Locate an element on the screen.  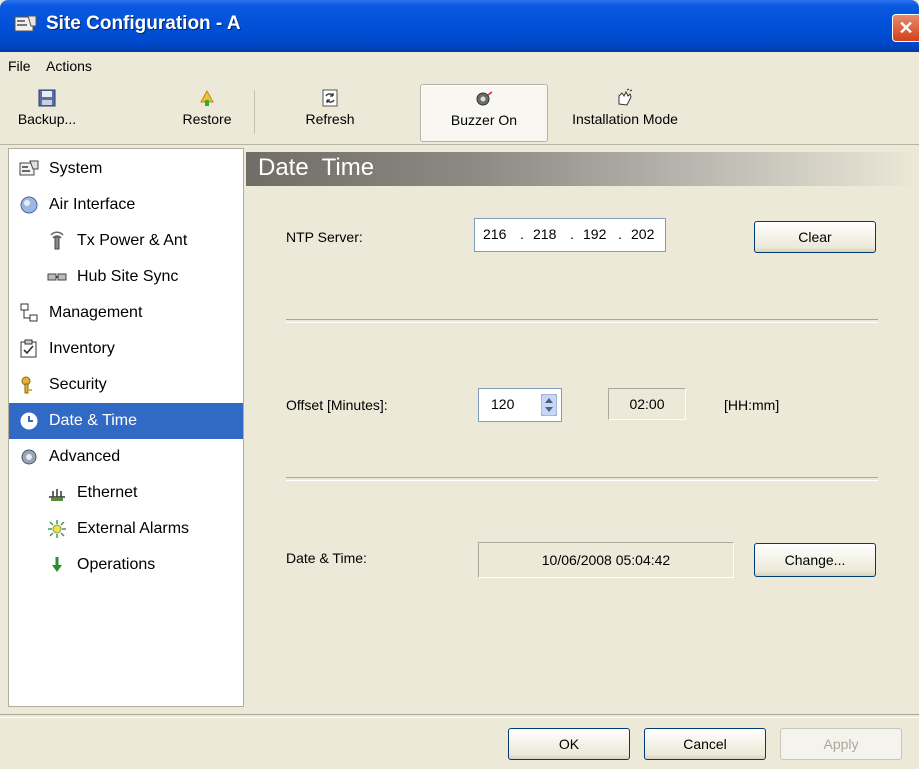
menu-file: File is located at coordinates (19, 66).